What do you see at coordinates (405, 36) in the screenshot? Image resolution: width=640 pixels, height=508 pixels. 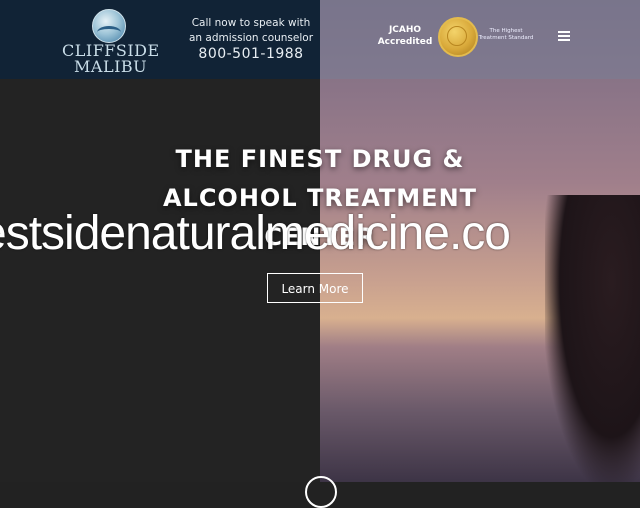 I see `accreditation-label: JCAHO Accredited` at bounding box center [405, 36].